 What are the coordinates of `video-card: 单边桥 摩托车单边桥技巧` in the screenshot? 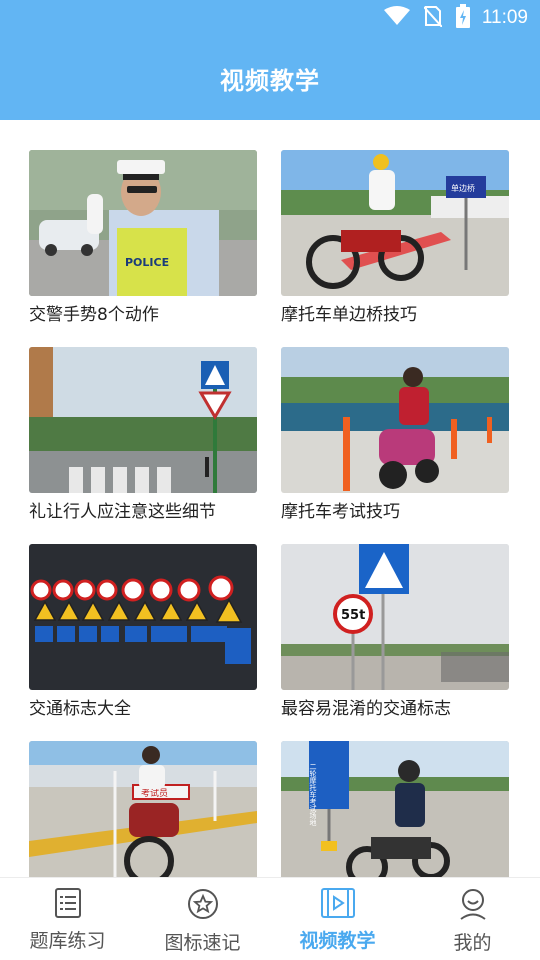 It's located at (395, 248).